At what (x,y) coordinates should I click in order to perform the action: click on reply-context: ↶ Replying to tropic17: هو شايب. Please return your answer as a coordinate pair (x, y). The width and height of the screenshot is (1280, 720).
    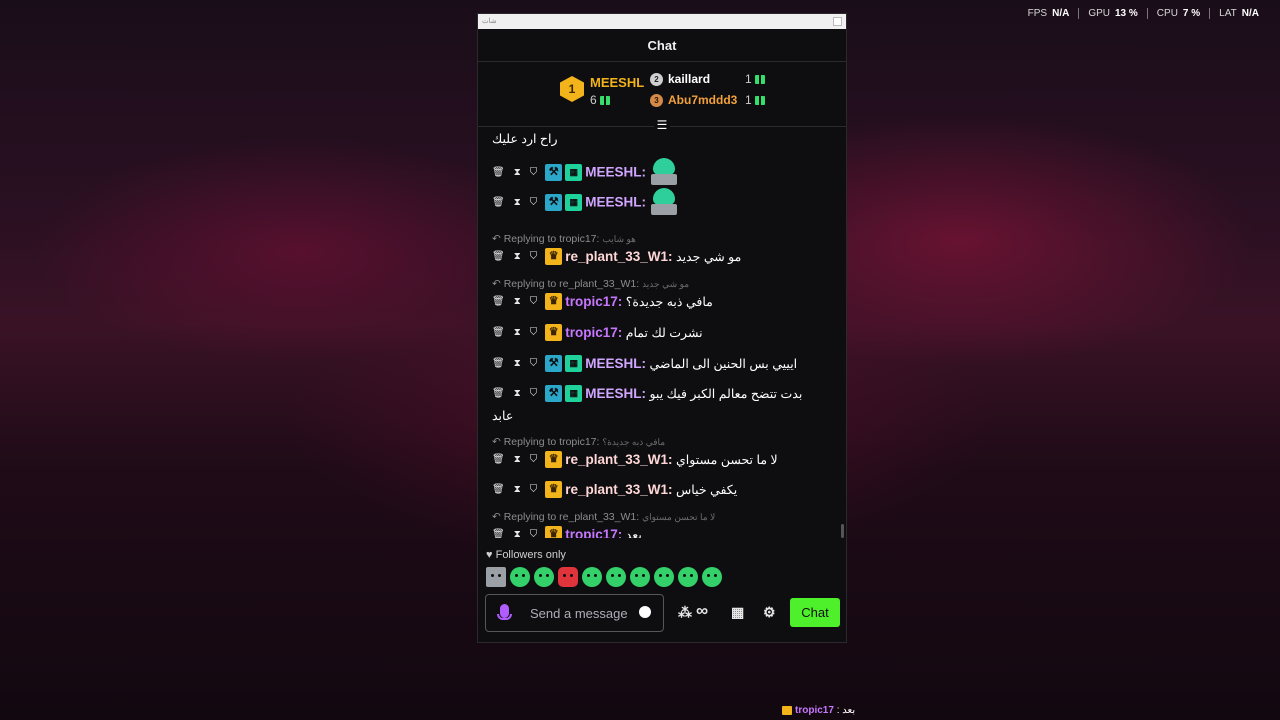
    Looking at the image, I should click on (663, 239).